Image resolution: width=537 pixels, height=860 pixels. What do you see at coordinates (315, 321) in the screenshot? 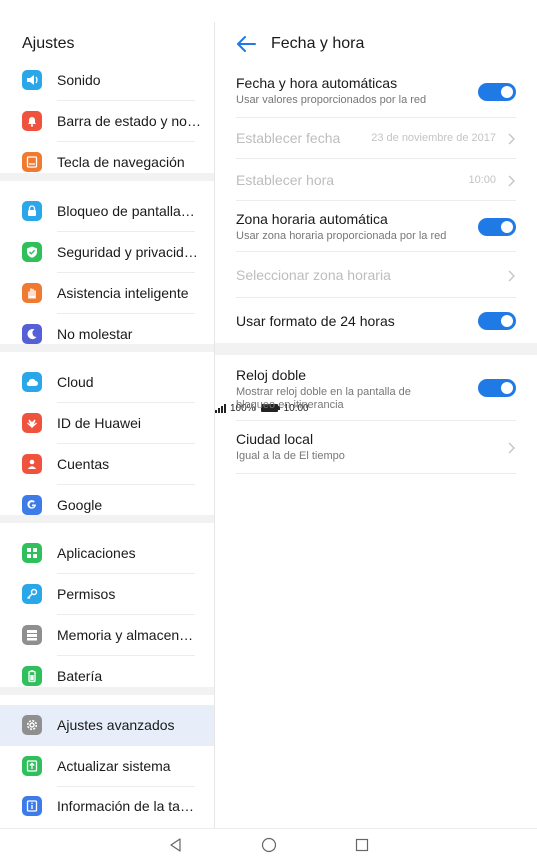
I see `format-24h-title: Usar formato de 24 horas` at bounding box center [315, 321].